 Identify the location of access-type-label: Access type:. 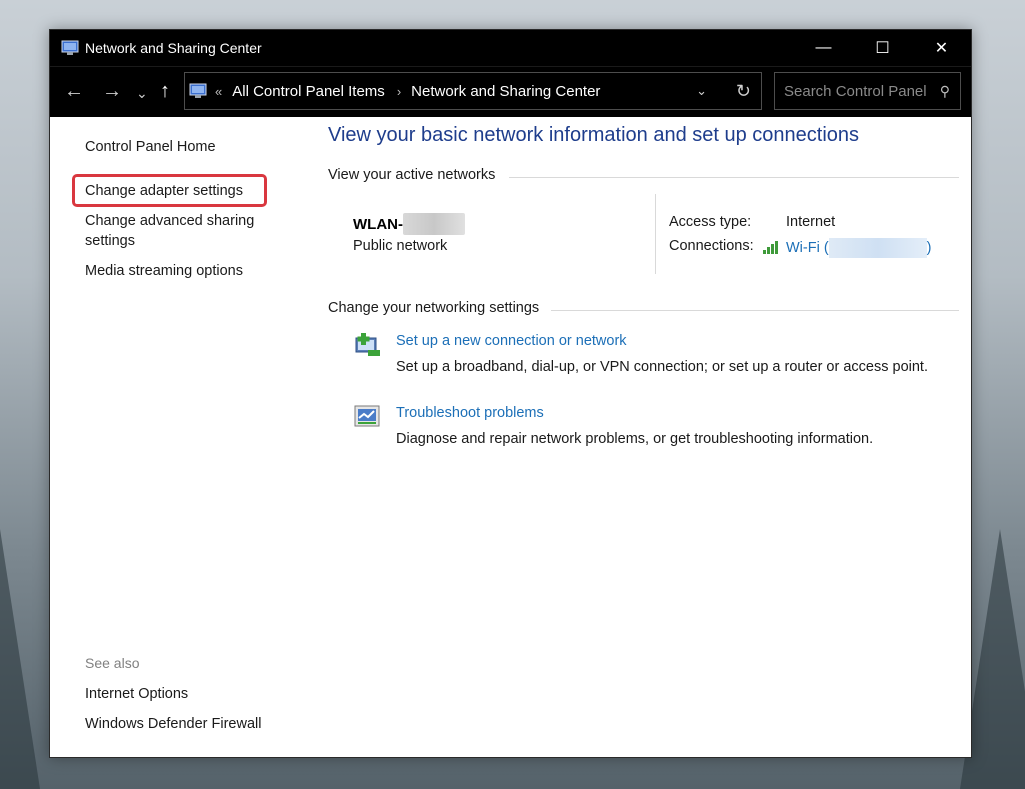
(710, 222).